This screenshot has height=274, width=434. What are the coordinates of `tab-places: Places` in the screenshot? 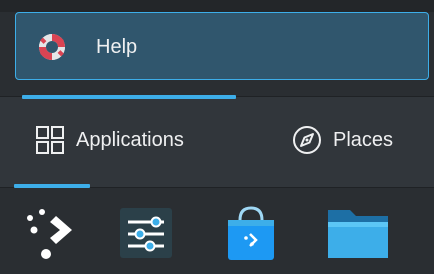 It's located at (342, 140).